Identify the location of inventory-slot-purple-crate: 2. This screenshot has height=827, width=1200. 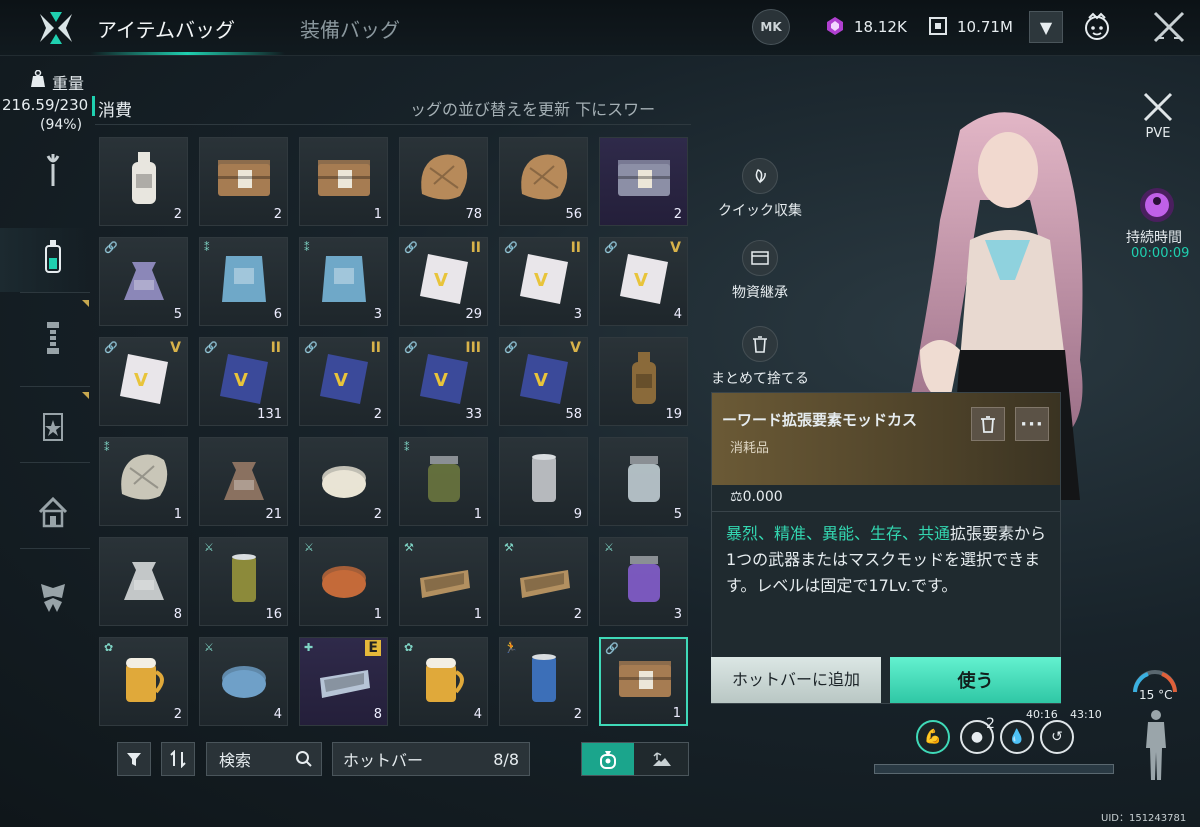
(643, 181).